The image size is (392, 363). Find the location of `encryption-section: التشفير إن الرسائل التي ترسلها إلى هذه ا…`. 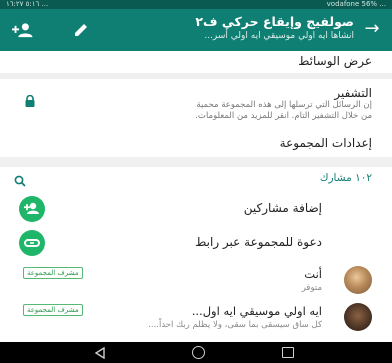

encryption-section: التشفير إن الرسائل التي ترسلها إلى هذه ا… is located at coordinates (196, 103).